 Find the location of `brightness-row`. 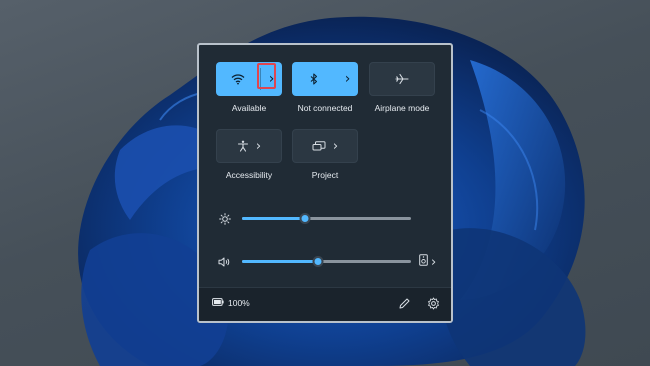

brightness-row is located at coordinates (325, 218).